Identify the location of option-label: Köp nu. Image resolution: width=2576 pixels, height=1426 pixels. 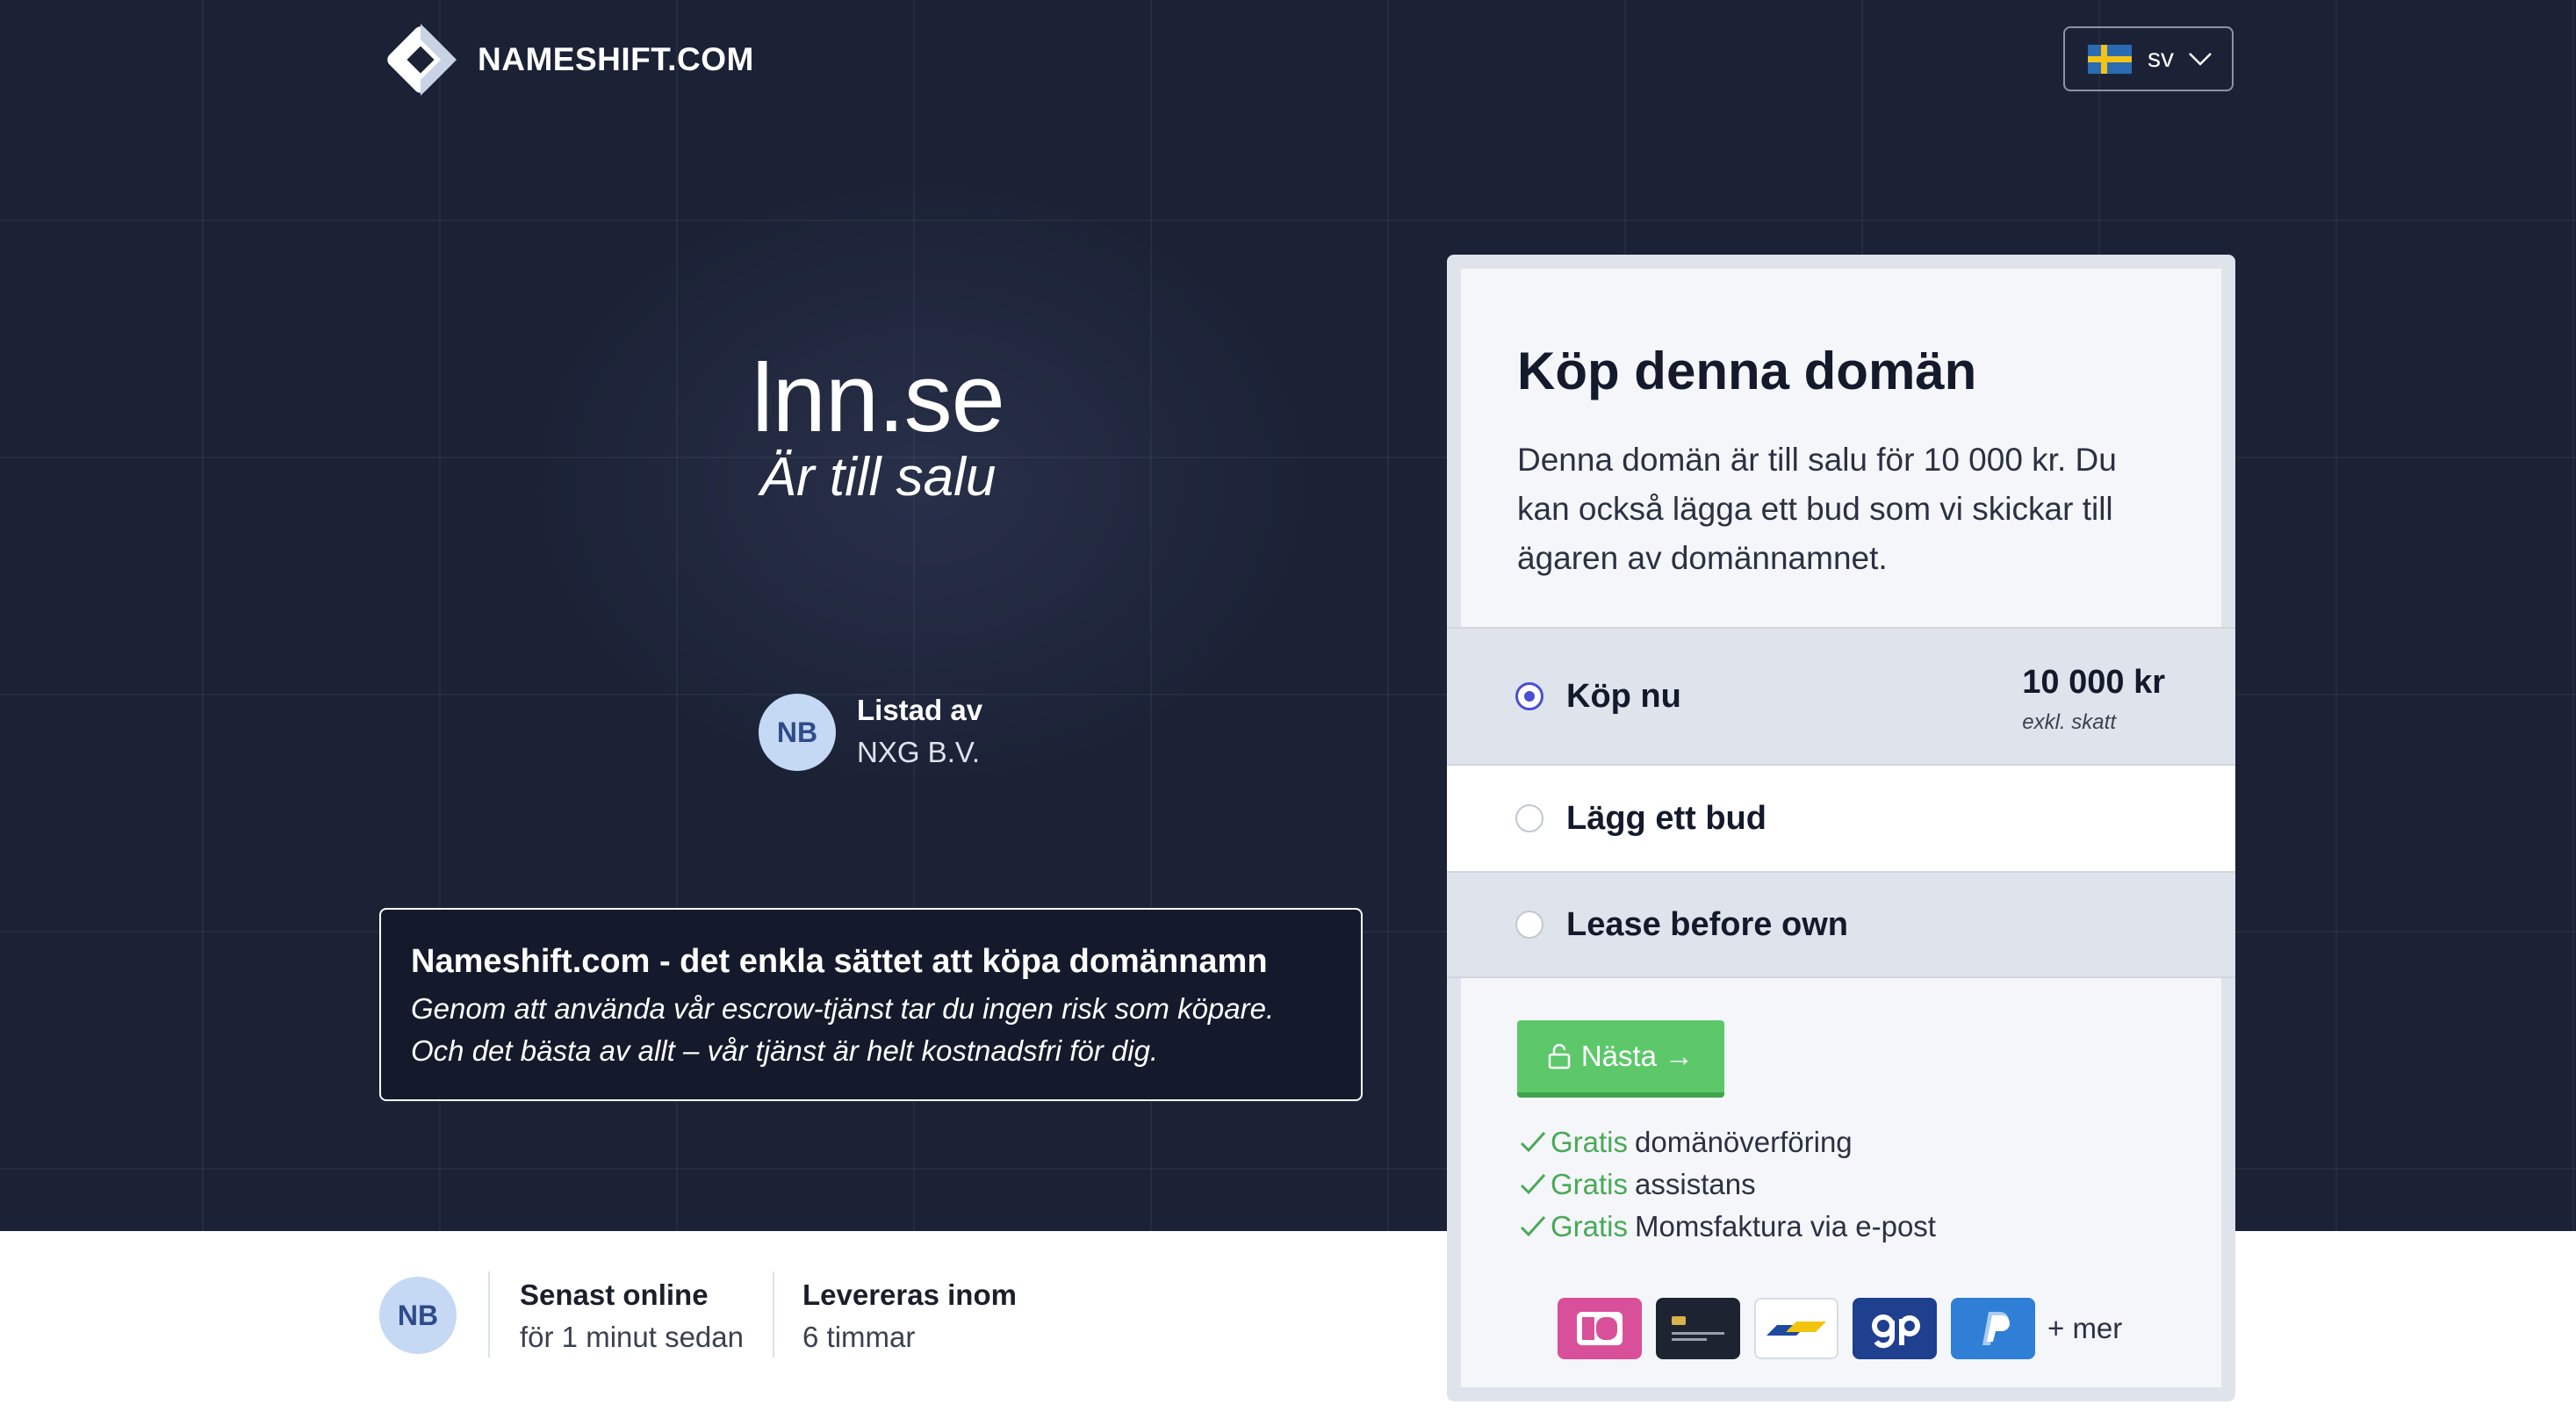
(1623, 696).